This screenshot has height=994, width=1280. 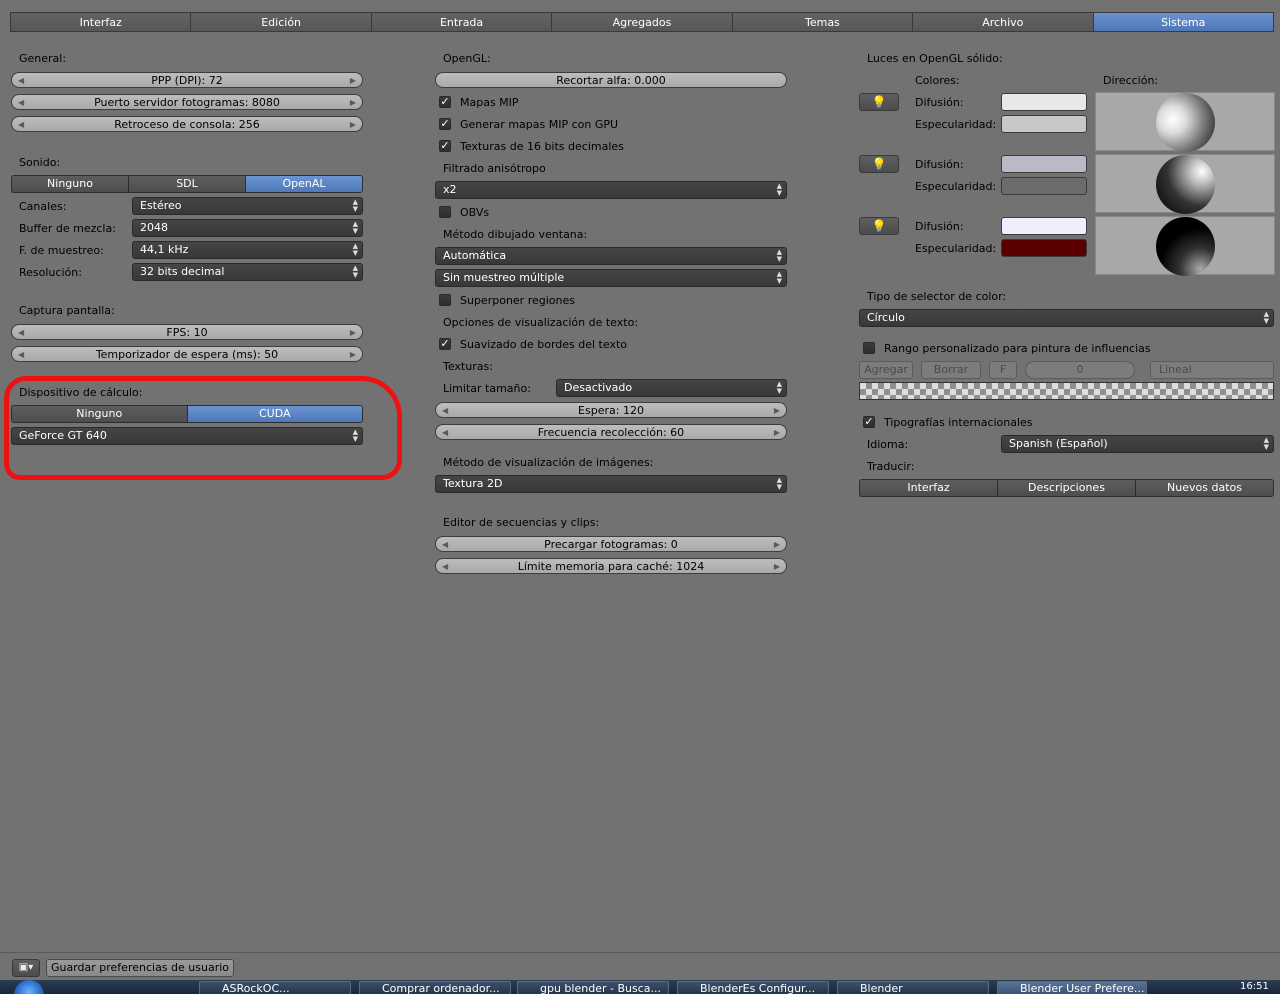 I want to click on save-user-preferences-button: Guardar preferencias de usuario, so click(x=140, y=968).